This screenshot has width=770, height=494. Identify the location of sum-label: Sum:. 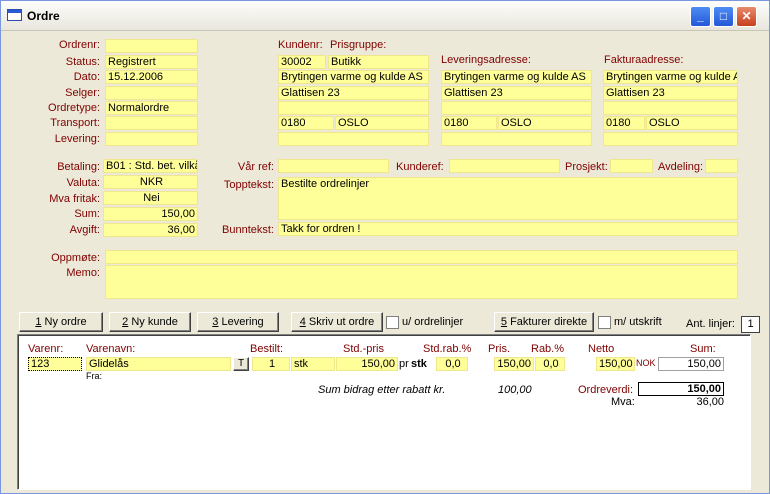
(87, 214).